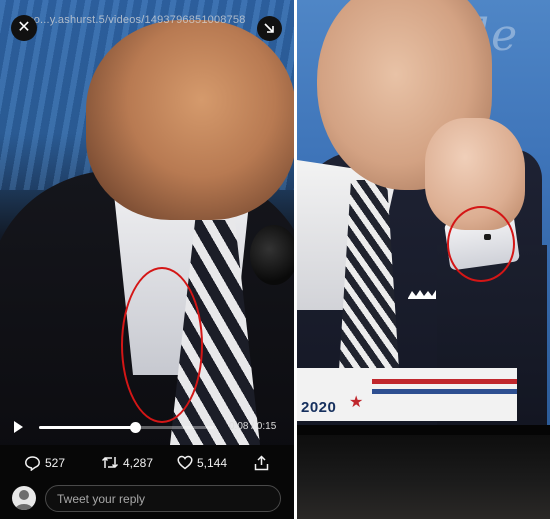 This screenshot has height=519, width=550. I want to click on face, so click(190, 120).